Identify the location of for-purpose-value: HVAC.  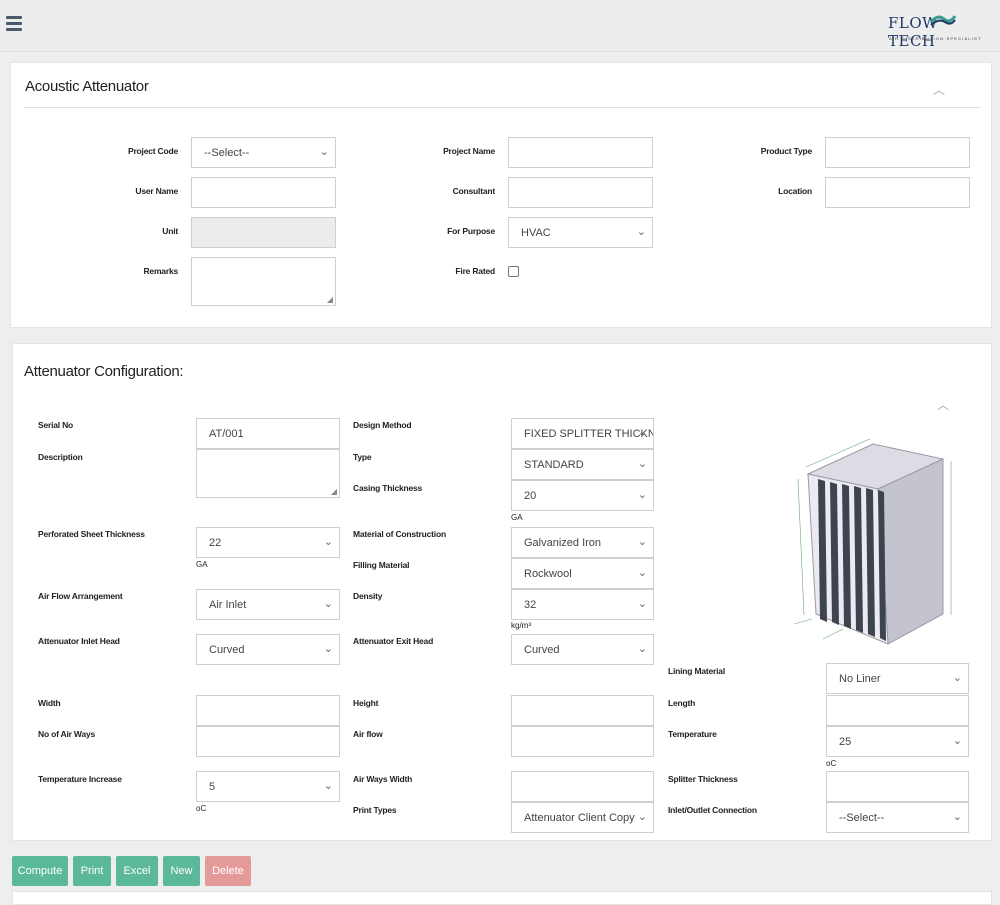
(536, 232).